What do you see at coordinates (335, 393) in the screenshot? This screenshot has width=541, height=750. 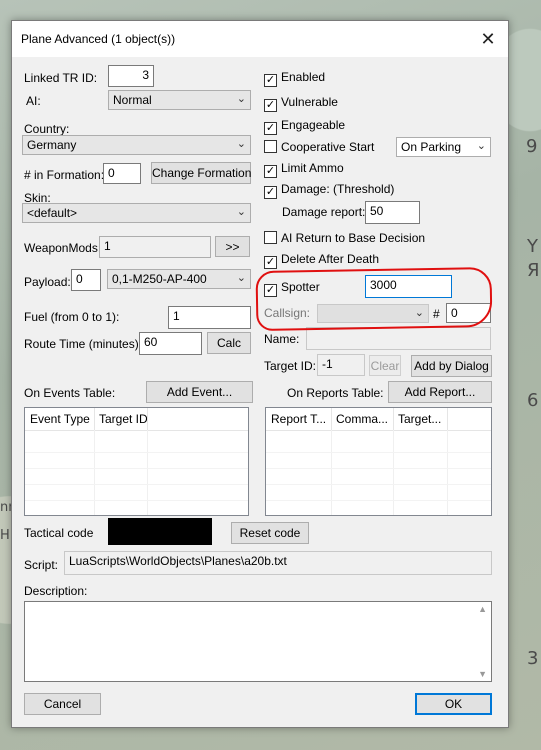 I see `reports-table-label: On Reports Table:` at bounding box center [335, 393].